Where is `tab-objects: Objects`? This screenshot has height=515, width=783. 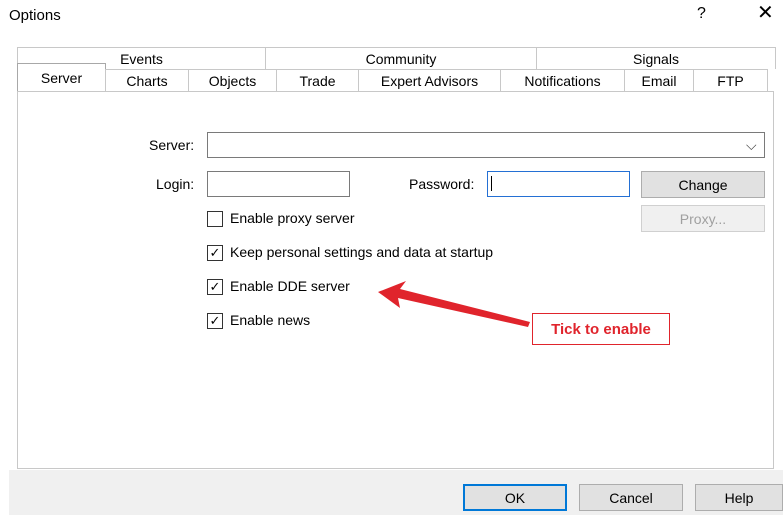 tab-objects: Objects is located at coordinates (232, 80).